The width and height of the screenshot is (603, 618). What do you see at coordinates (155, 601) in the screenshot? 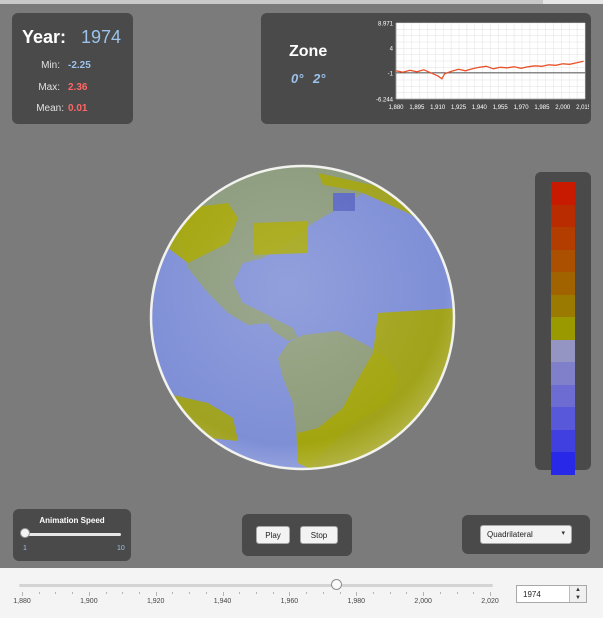
I see `year-slider-label: 1,920` at bounding box center [155, 601].